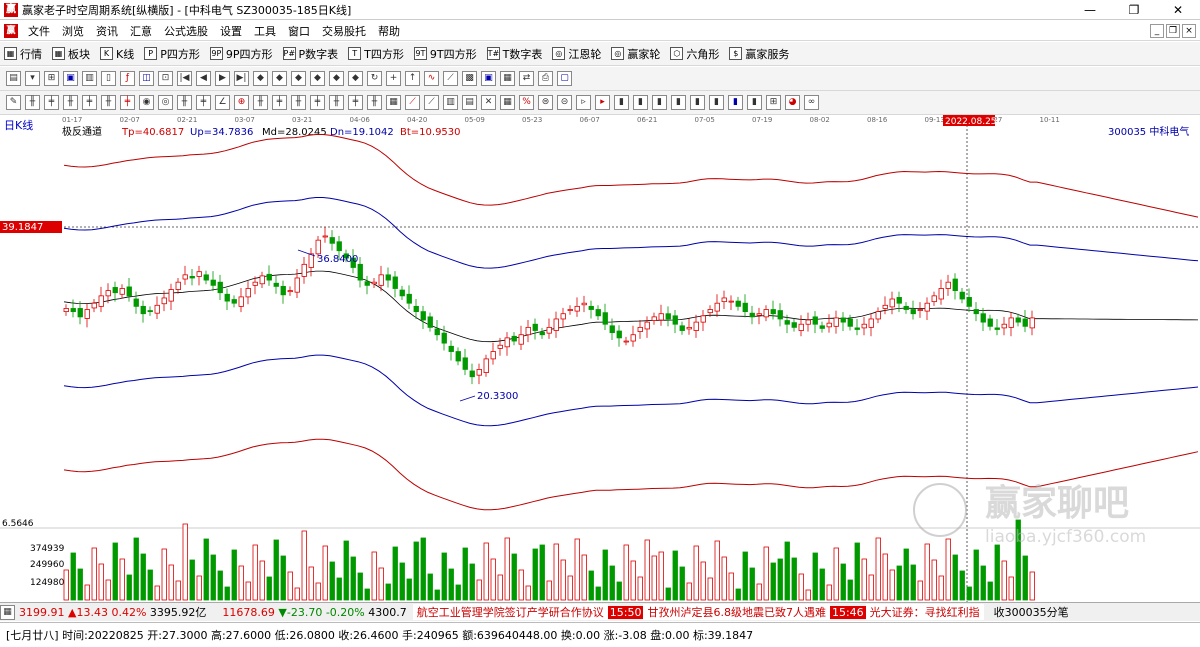 Image resolution: width=1200 pixels, height=647 pixels. Describe the element at coordinates (735, 102) in the screenshot. I see `bars-7-icon: ▮` at that location.